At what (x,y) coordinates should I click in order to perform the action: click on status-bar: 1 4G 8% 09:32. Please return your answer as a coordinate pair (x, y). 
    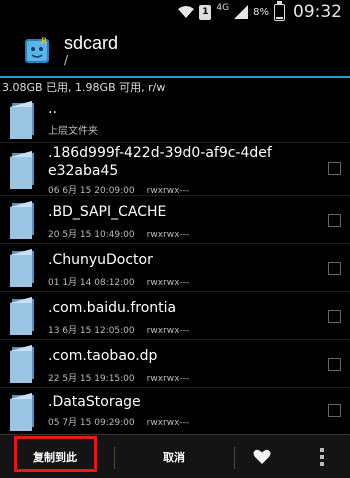
    Looking at the image, I should click on (175, 12).